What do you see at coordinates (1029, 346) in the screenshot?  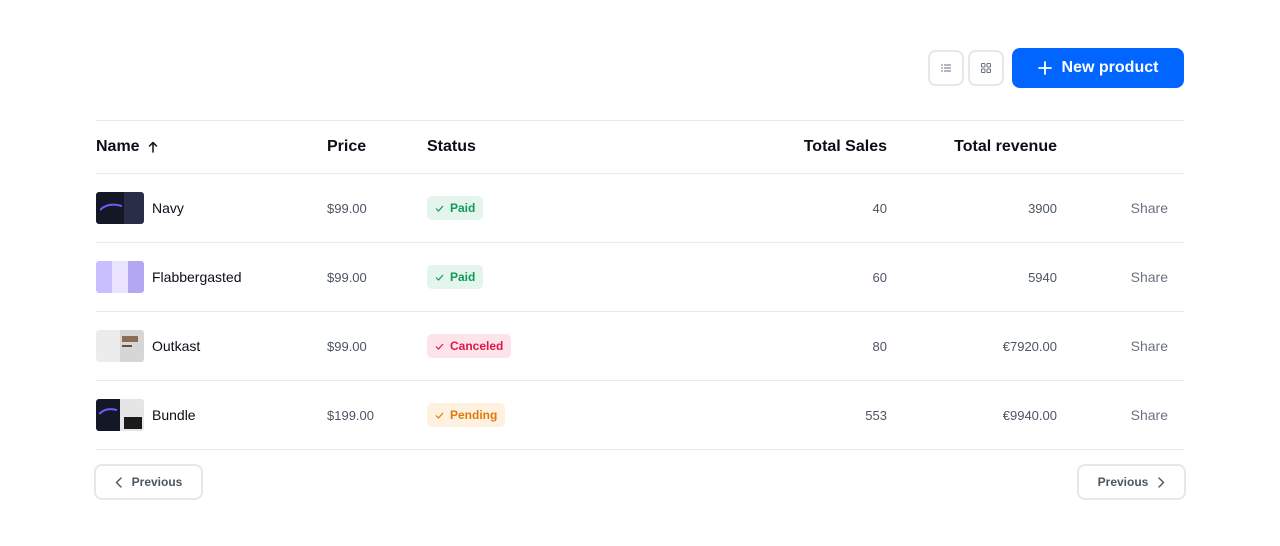 I see `total-revenue-value: €7920.00` at bounding box center [1029, 346].